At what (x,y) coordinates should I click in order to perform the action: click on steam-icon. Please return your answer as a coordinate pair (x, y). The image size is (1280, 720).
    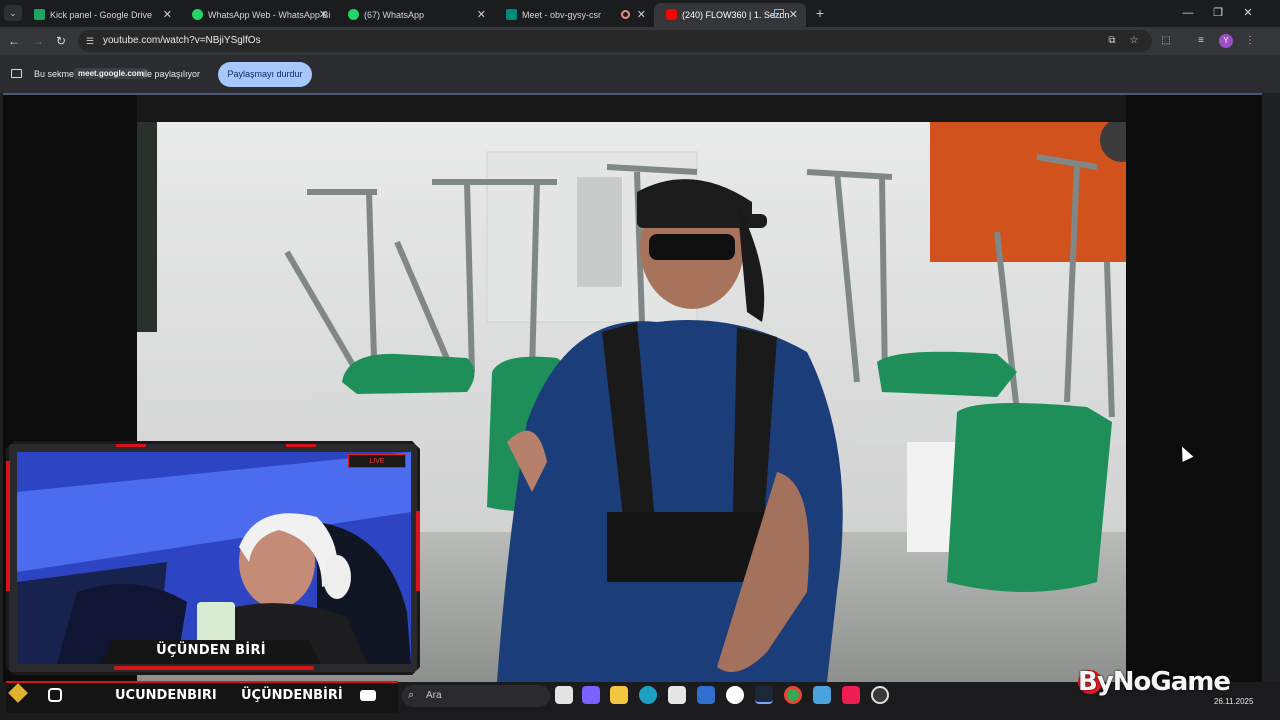
    Looking at the image, I should click on (764, 695).